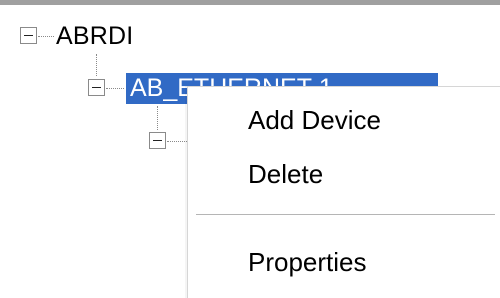  Describe the element at coordinates (94, 36) in the screenshot. I see `tree-node-root: ABRDI` at that location.